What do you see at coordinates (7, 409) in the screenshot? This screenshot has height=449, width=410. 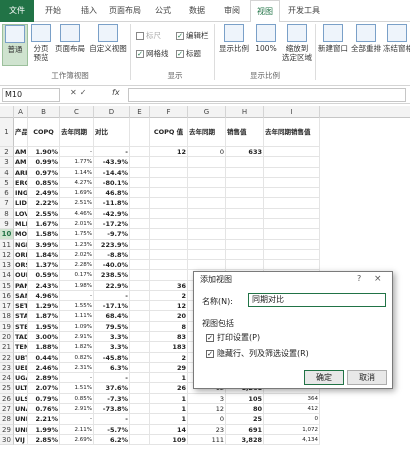 I see `row-header: 27` at bounding box center [7, 409].